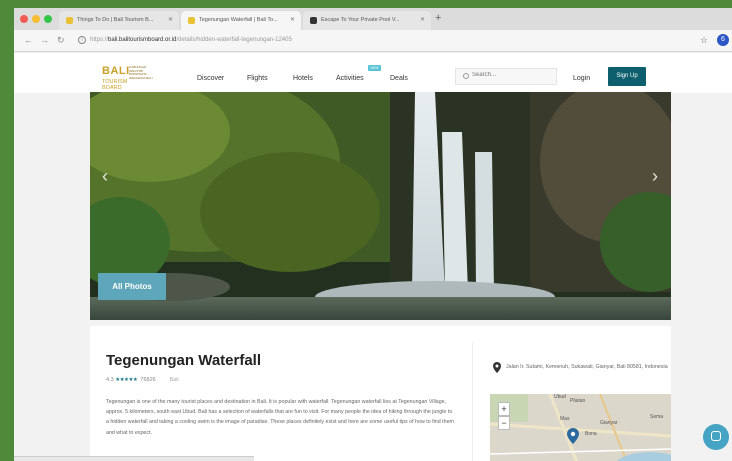 The image size is (732, 461). I want to click on forward-icon: →, so click(44, 40).